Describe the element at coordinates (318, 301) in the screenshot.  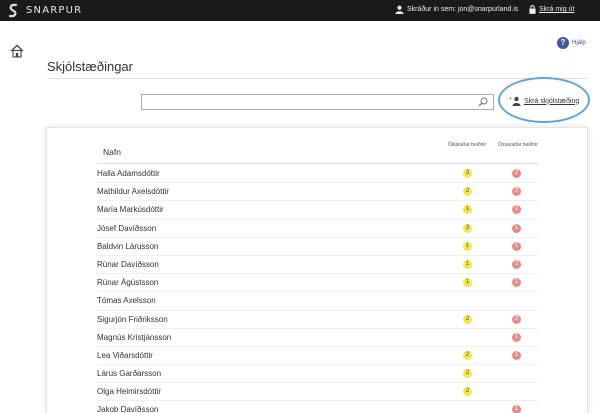
I see `table-row: Tómas Axelsson` at that location.